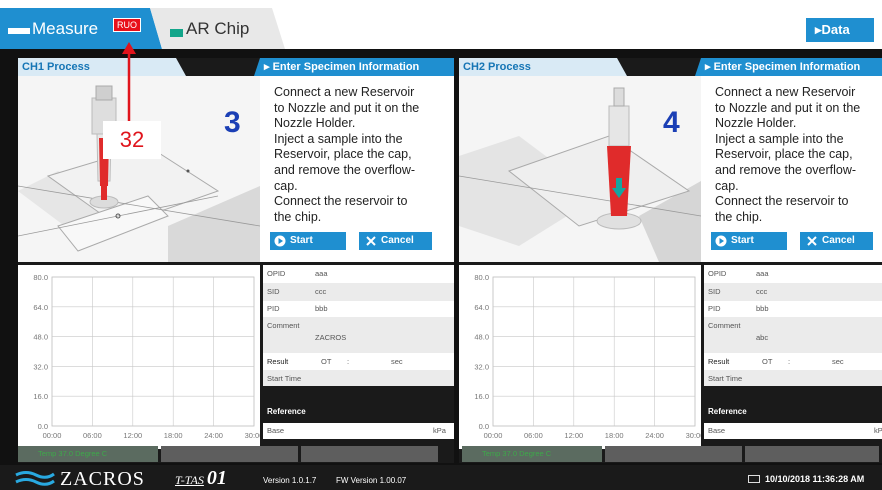  I want to click on process-illustration: 4, so click(580, 169).